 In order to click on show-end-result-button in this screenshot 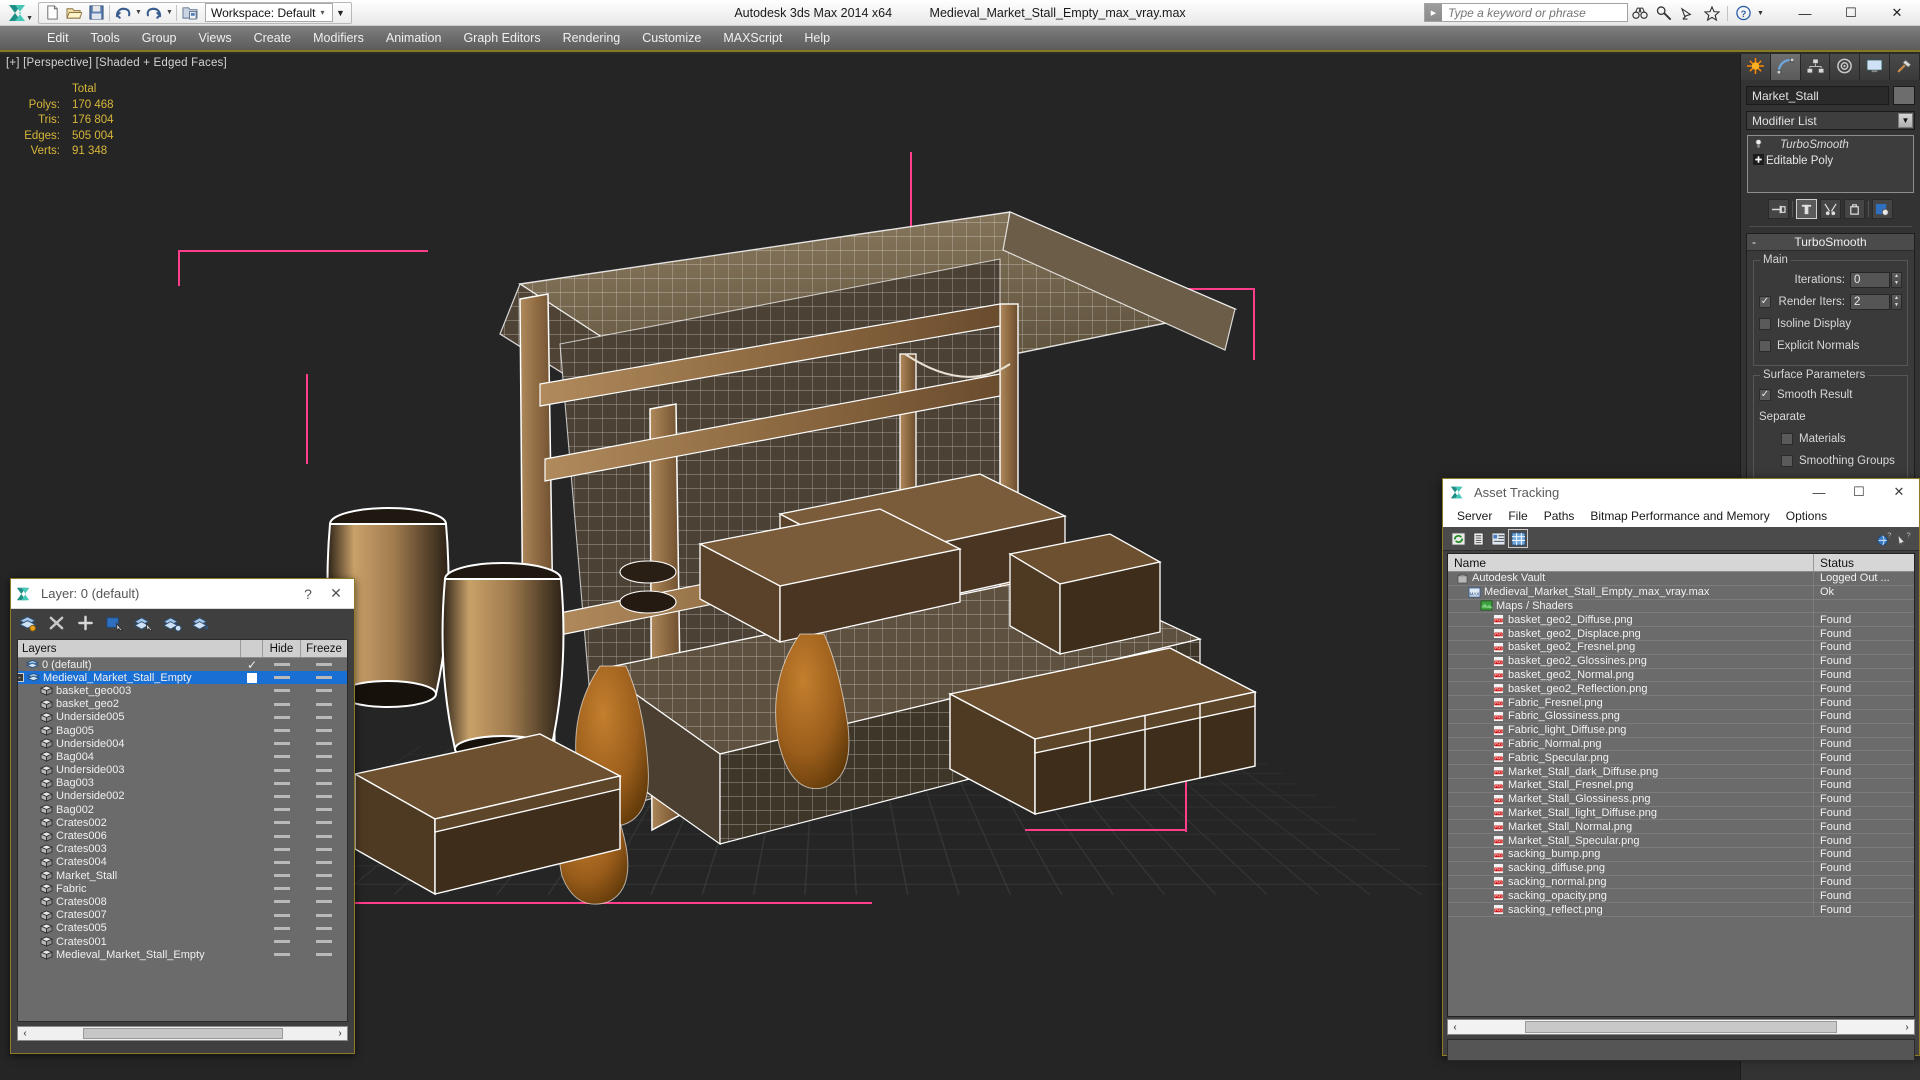, I will do `click(1806, 209)`.